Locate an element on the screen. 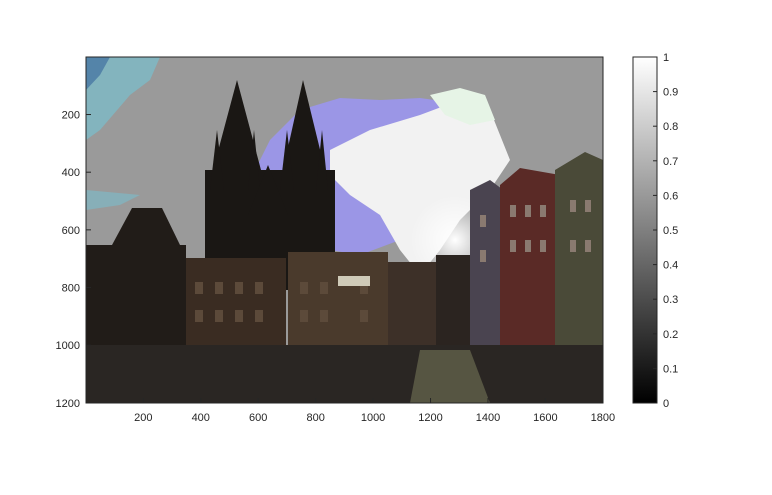 Image resolution: width=772 pixels, height=495 pixels. x-tick-label: 600 is located at coordinates (258, 418).